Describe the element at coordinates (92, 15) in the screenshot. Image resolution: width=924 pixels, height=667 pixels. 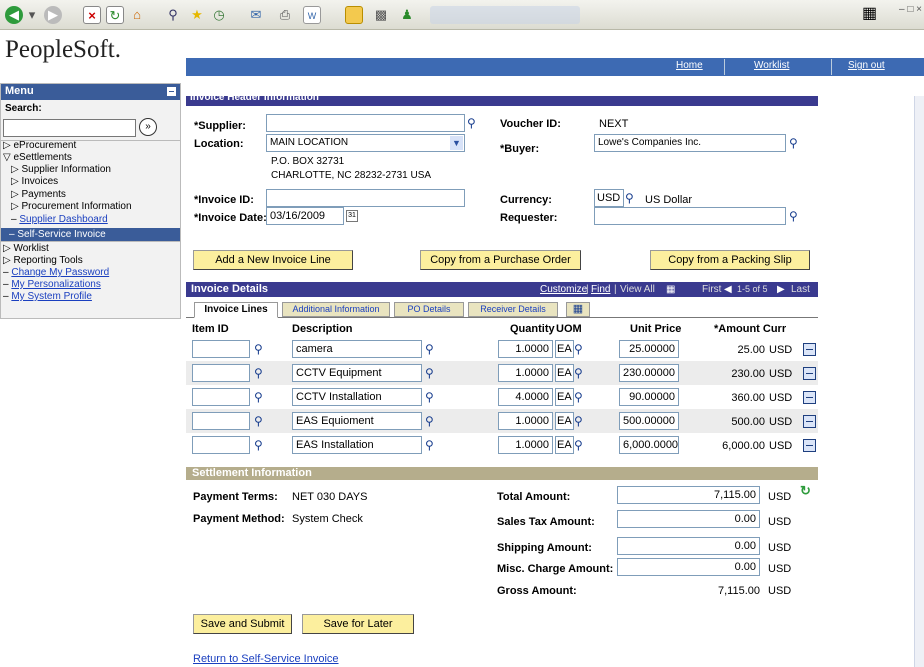
I see `stop-icon: ×` at that location.